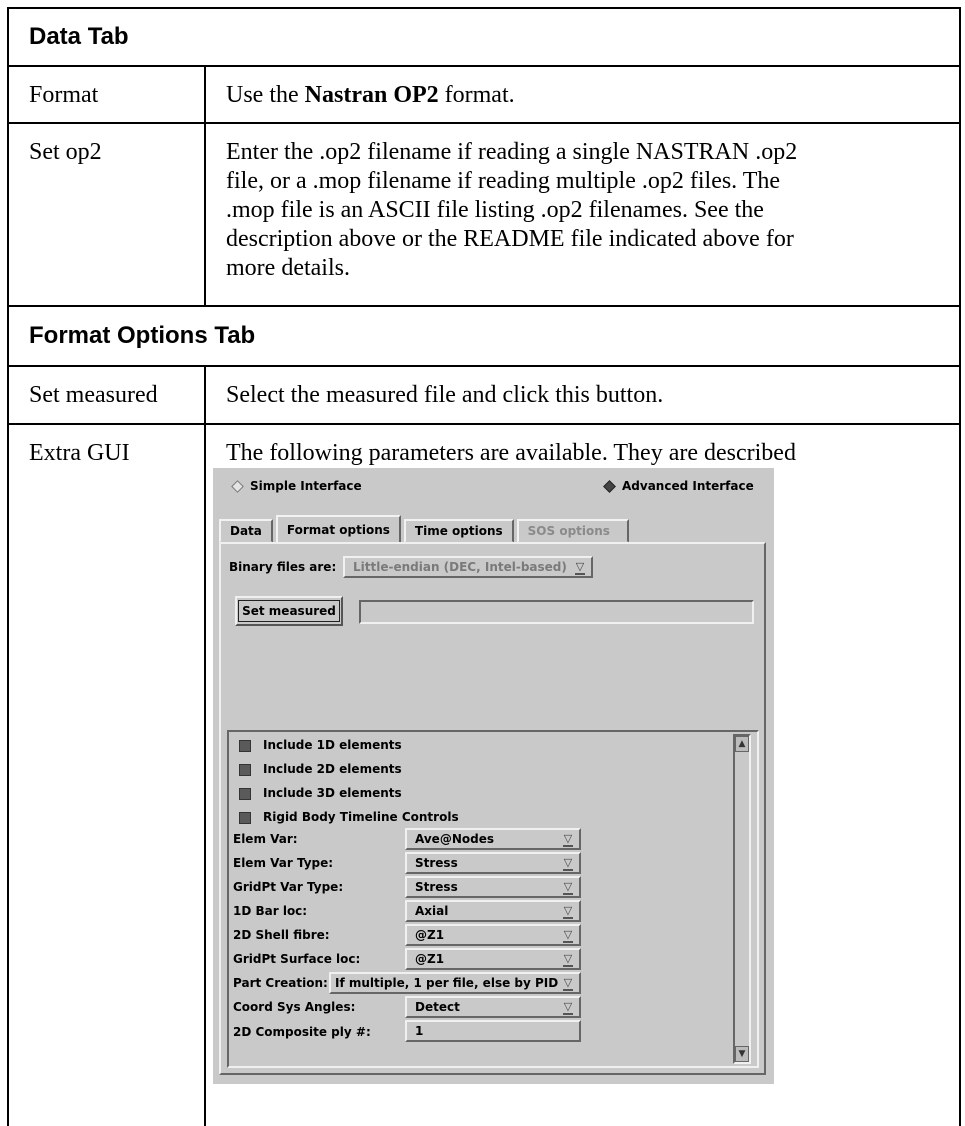  Describe the element at coordinates (476, 95) in the screenshot. I see `format-text-post: format.` at that location.